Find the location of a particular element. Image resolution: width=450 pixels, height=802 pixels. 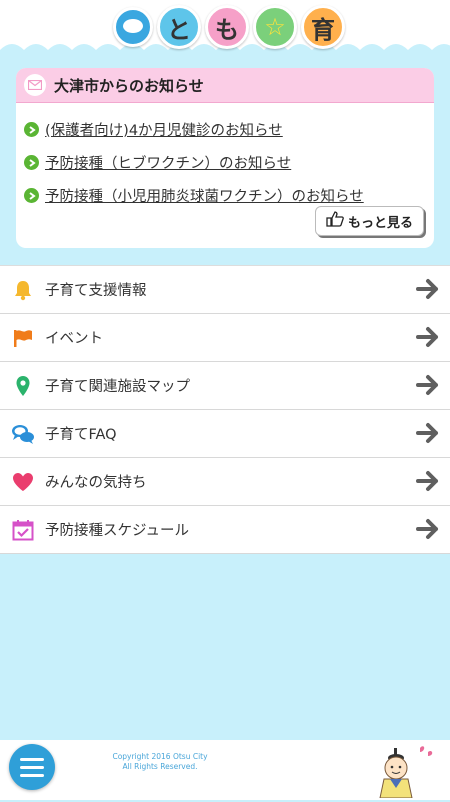

menu-label: みんなの気持ち is located at coordinates (96, 483).